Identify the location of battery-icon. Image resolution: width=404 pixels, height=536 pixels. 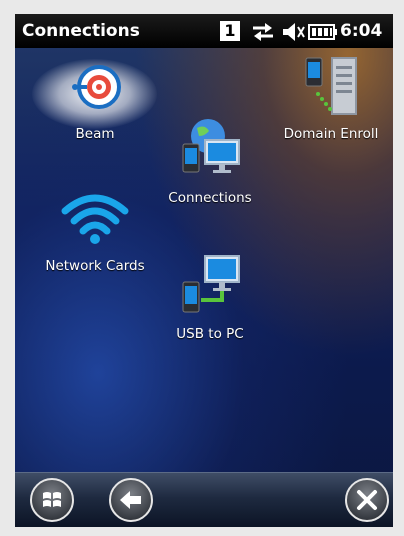
(323, 34).